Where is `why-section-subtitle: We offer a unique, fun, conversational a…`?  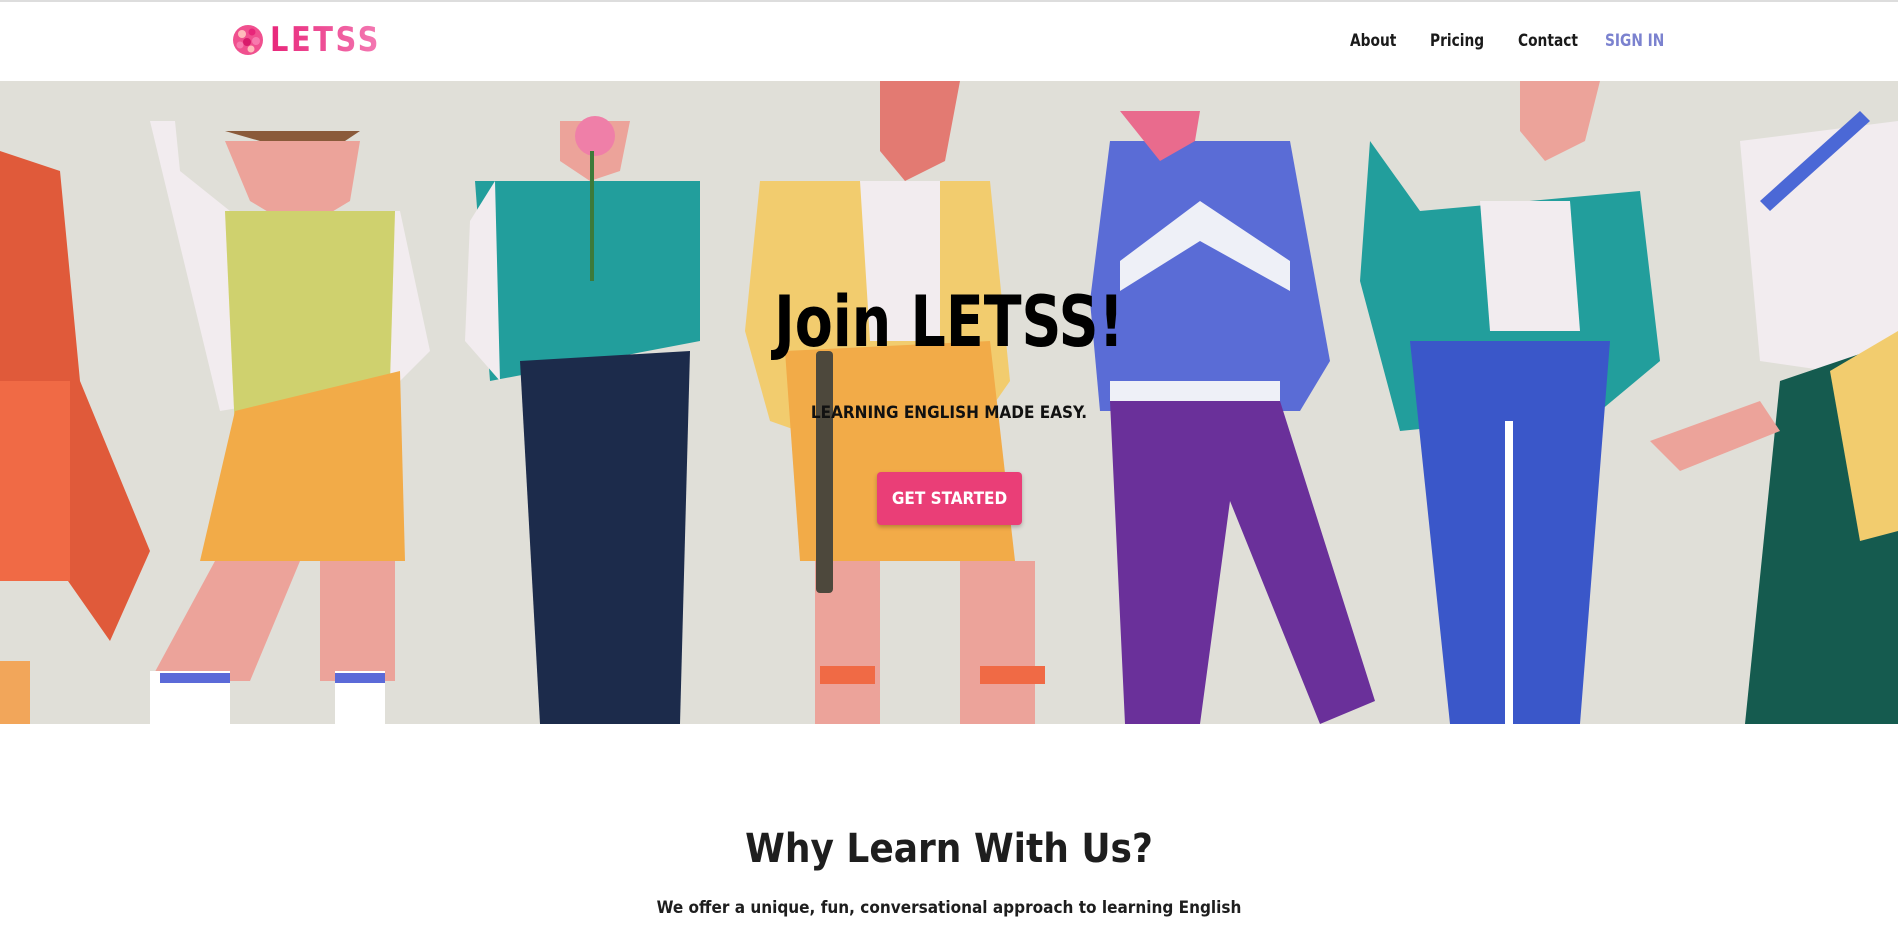 why-section-subtitle: We offer a unique, fun, conversational a… is located at coordinates (949, 908).